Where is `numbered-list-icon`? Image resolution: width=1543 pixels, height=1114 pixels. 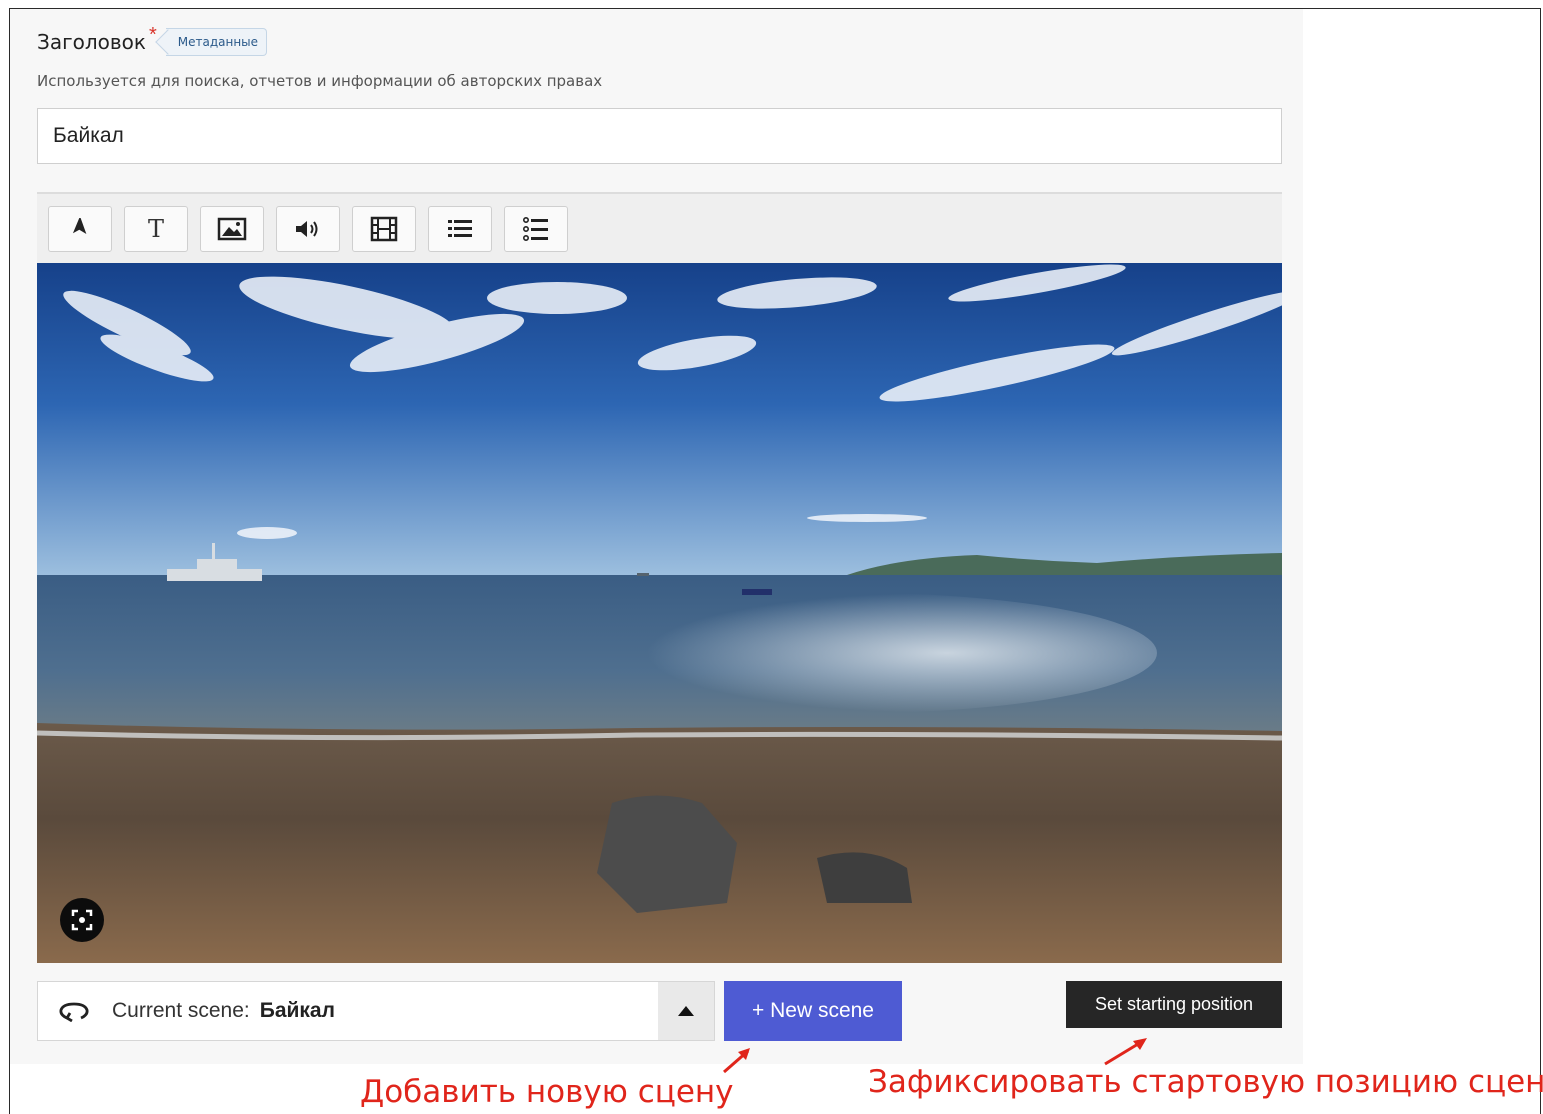 numbered-list-icon is located at coordinates (535, 228).